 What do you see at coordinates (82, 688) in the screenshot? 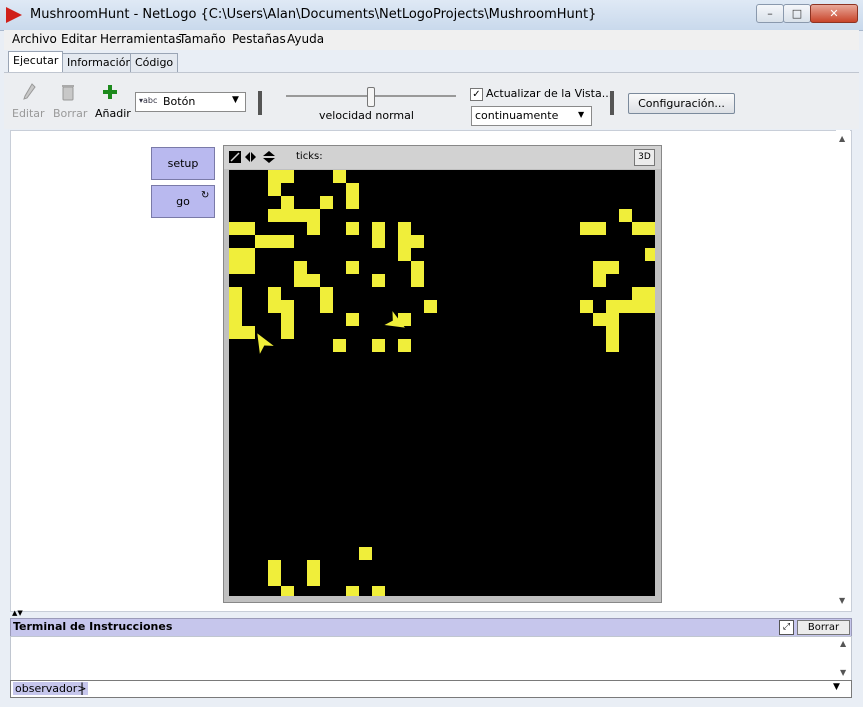
I see `text-cursor: |` at bounding box center [82, 688].